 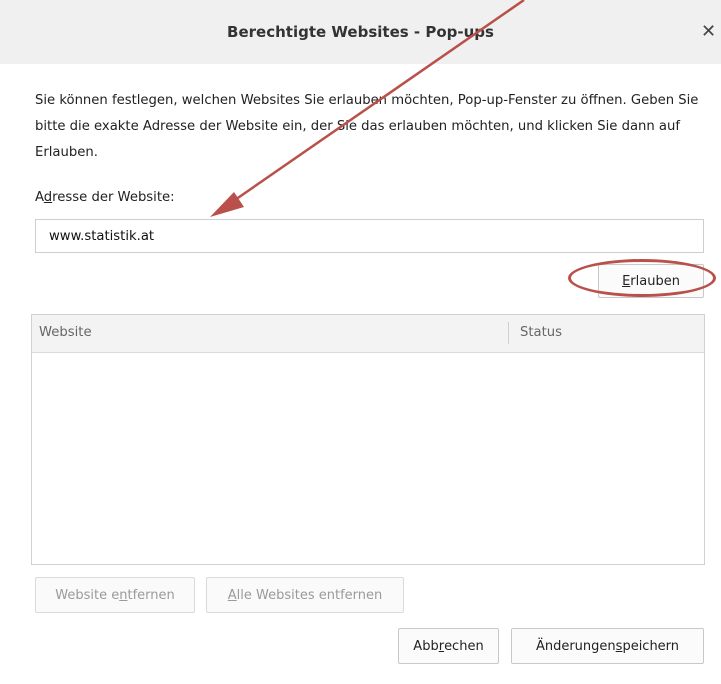 I want to click on column-header-website: Website, so click(x=65, y=332).